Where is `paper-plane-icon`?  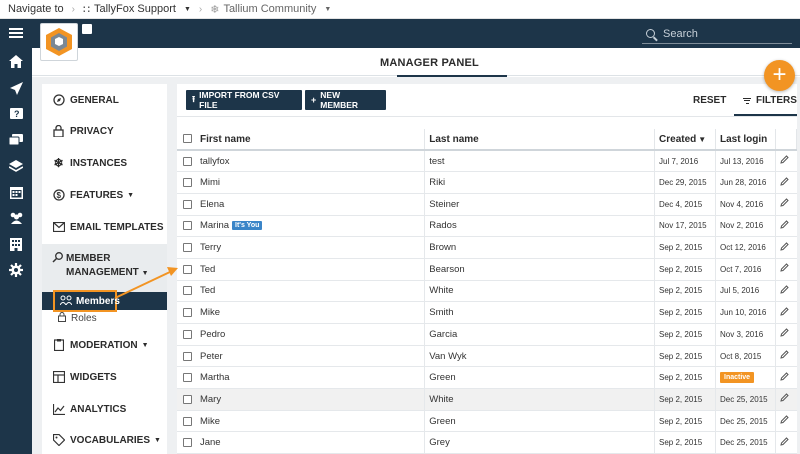
paper-plane-icon is located at coordinates (16, 88).